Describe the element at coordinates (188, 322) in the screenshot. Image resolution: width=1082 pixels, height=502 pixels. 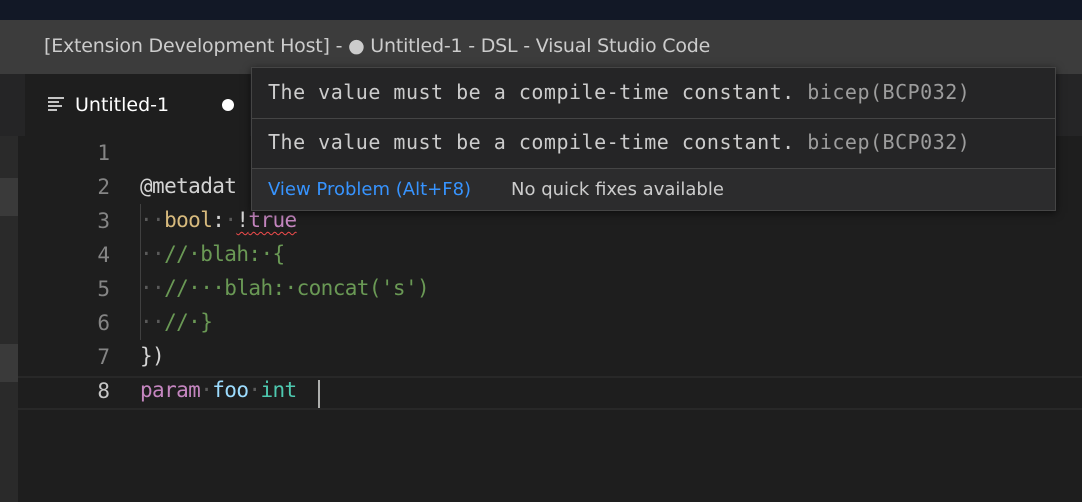
I see `comment-token: //·}` at that location.